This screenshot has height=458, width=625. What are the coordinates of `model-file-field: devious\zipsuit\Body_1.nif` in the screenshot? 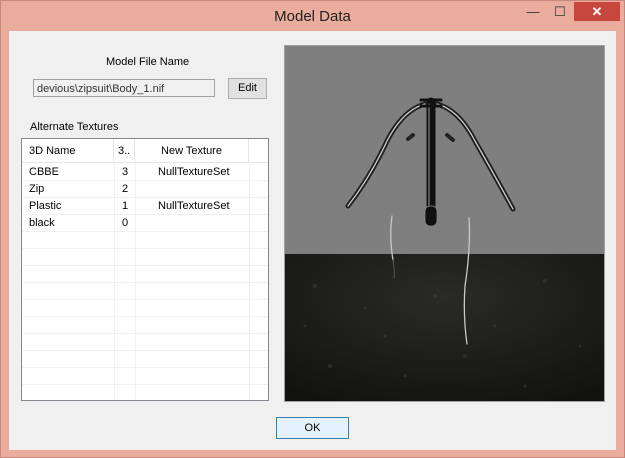 It's located at (124, 88).